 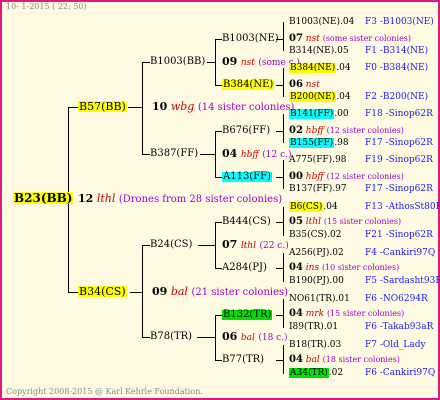 I want to click on ancestor-colony: B200(NE), so click(x=313, y=97).